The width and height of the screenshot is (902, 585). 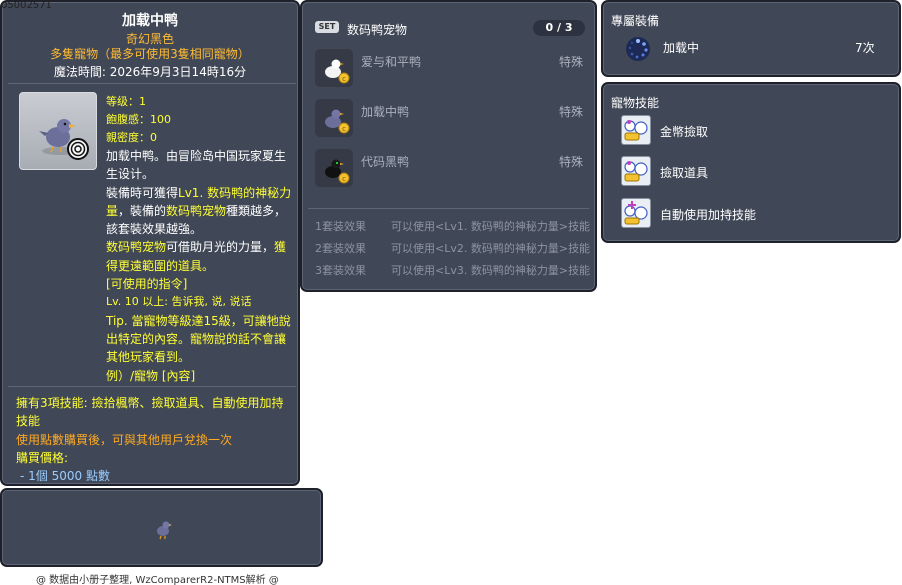 I want to click on item-pickup-icon, so click(x=636, y=171).